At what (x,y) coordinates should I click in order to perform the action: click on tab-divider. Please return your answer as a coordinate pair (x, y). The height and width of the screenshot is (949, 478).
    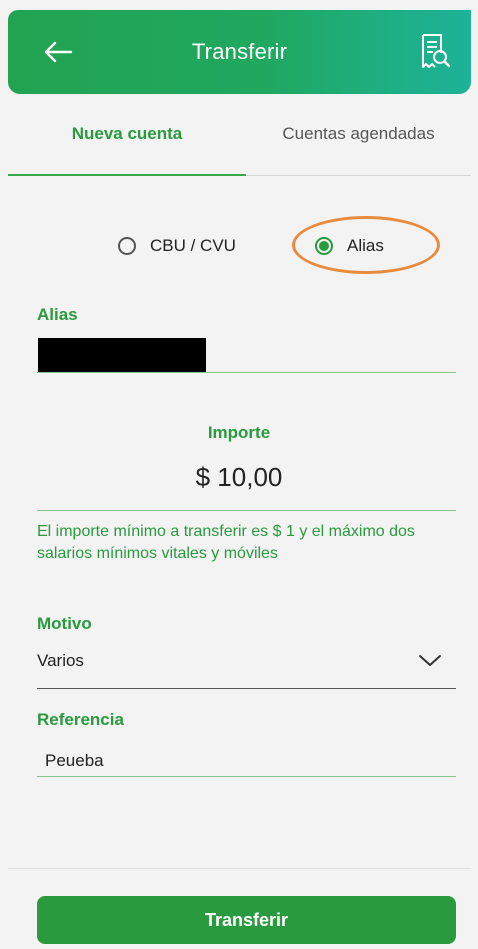
    Looking at the image, I should click on (358, 175).